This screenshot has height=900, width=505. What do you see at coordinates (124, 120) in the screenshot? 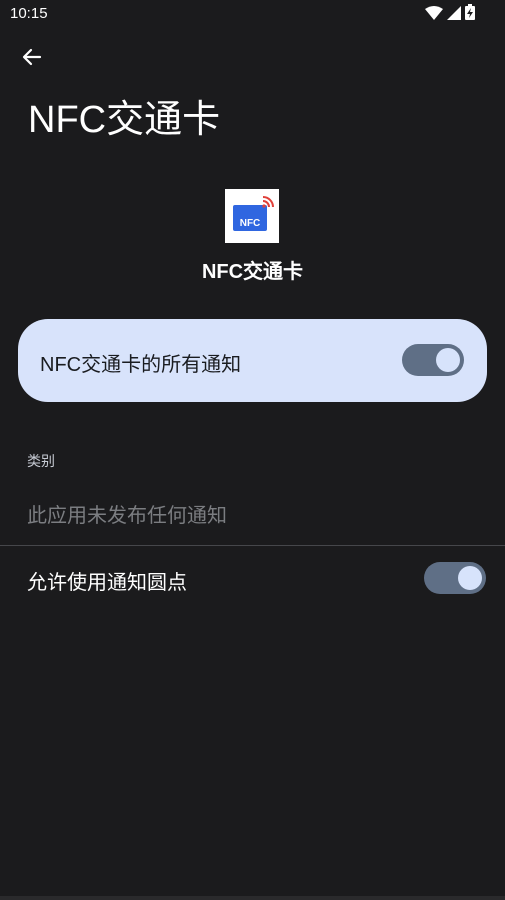
I see `page-title: NFC交通卡` at bounding box center [124, 120].